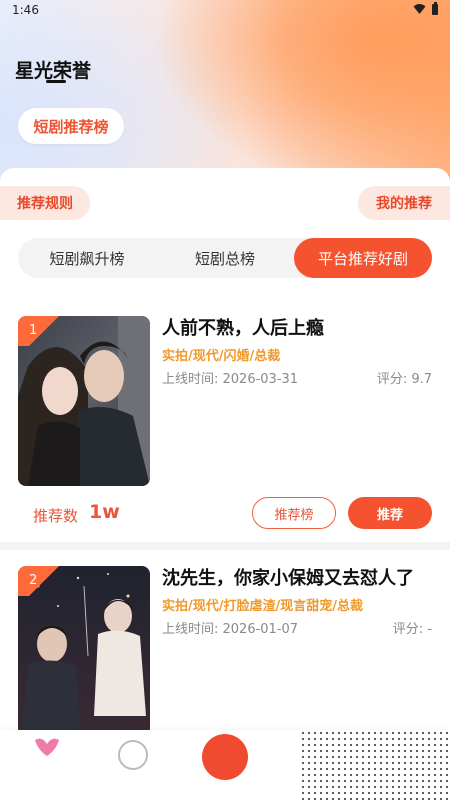 The width and height of the screenshot is (450, 800). What do you see at coordinates (435, 8) in the screenshot?
I see `battery-icon` at bounding box center [435, 8].